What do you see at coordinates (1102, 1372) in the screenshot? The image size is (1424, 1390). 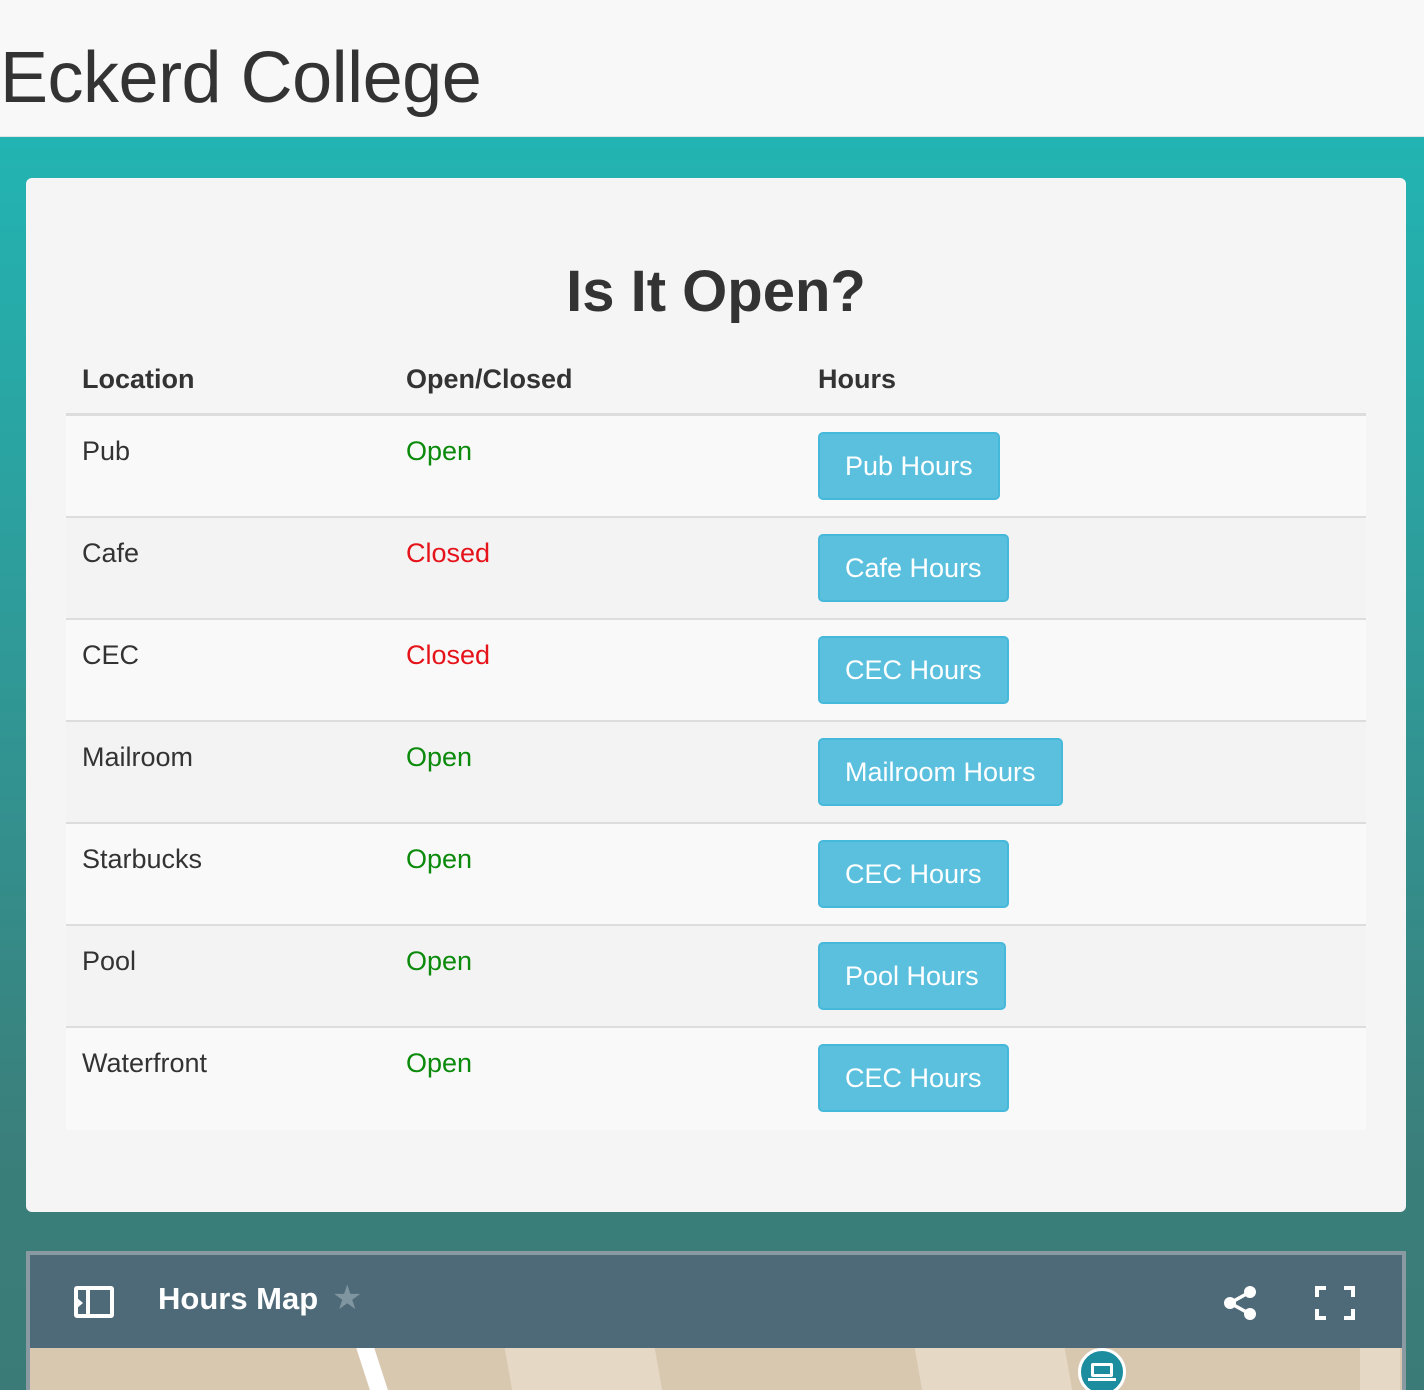 I see `laptop-icon` at bounding box center [1102, 1372].